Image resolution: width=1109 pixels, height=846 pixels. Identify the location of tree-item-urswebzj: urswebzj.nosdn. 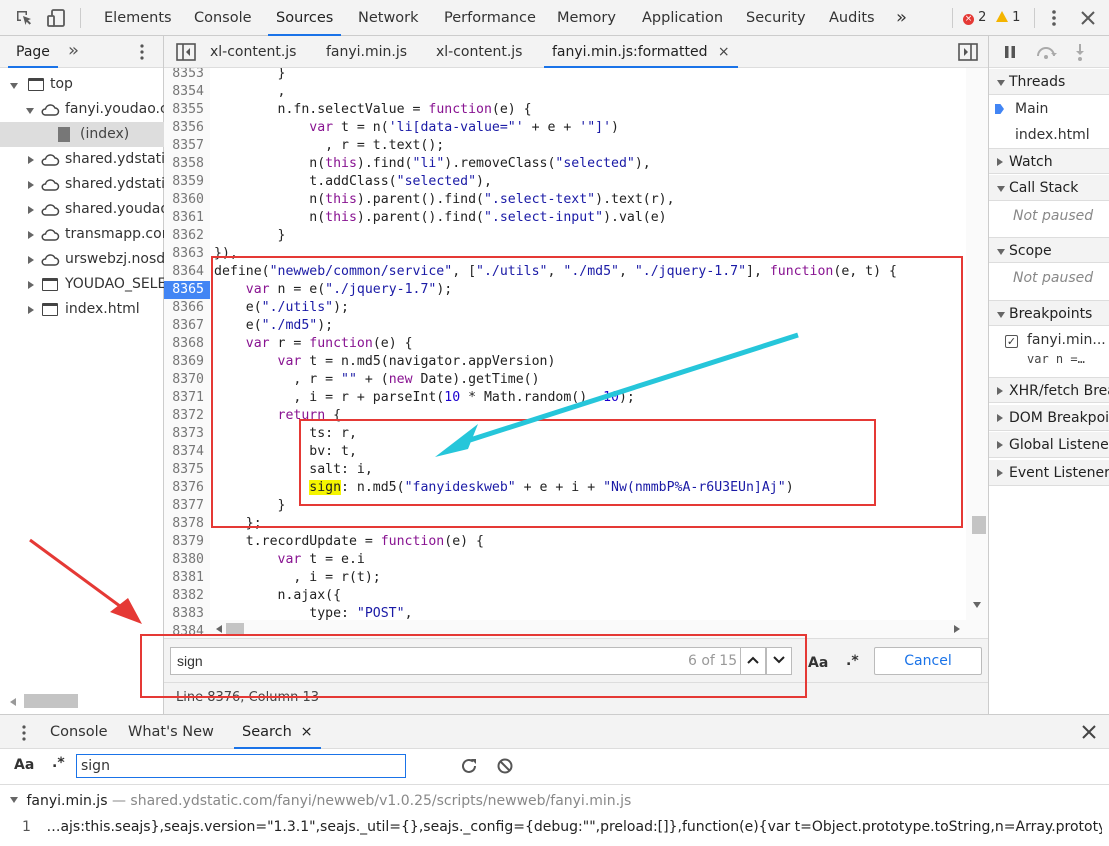
(82, 259).